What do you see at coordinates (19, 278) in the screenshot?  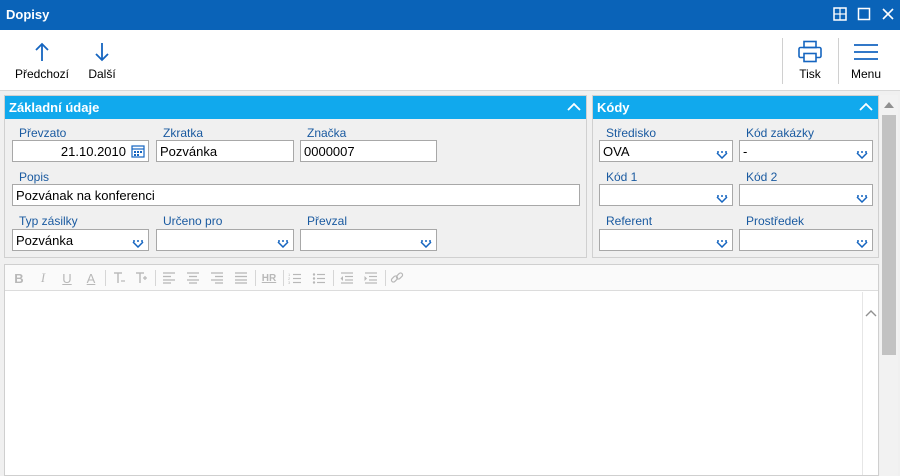 I see `bold-icon: B` at bounding box center [19, 278].